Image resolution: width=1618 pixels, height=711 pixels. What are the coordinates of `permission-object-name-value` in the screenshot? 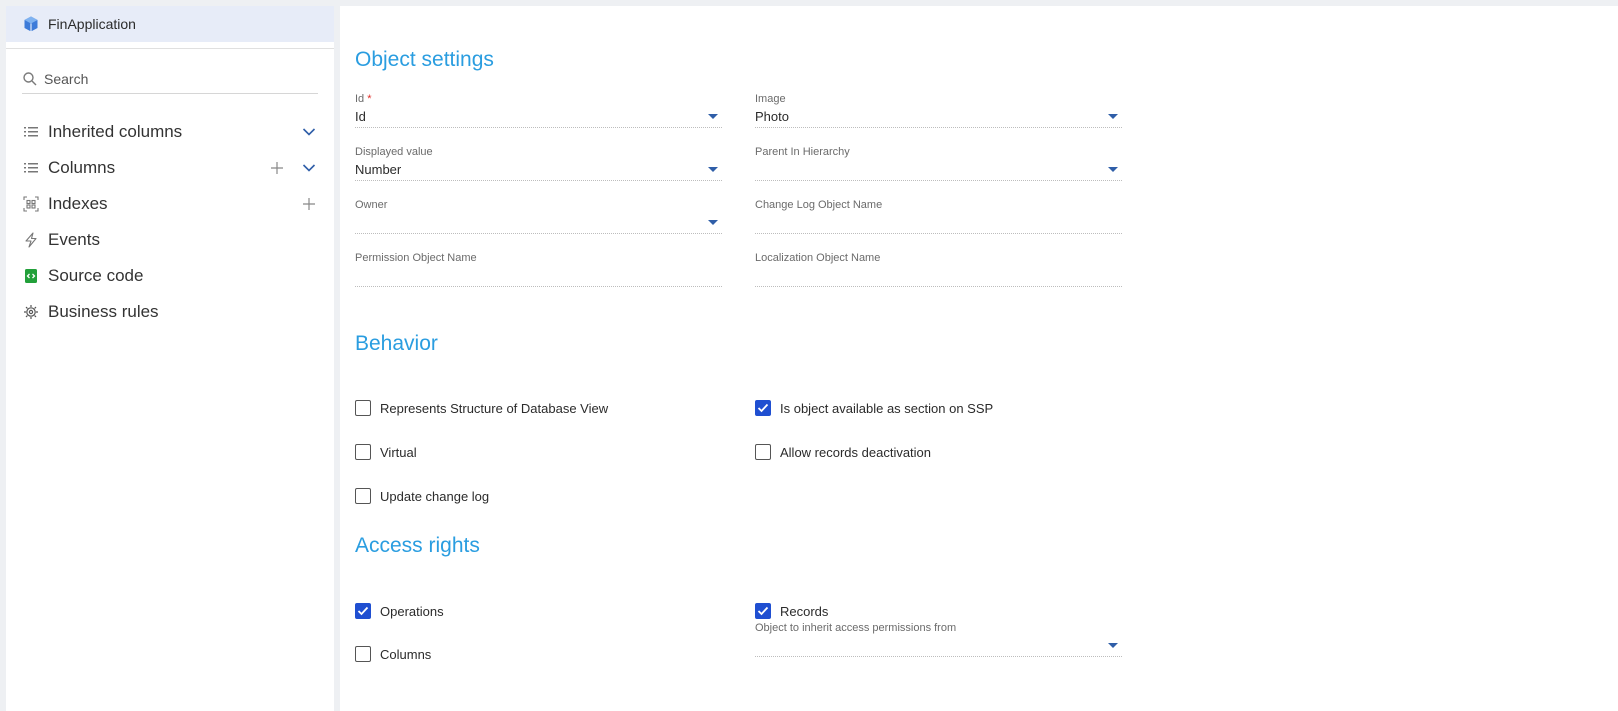 It's located at (538, 276).